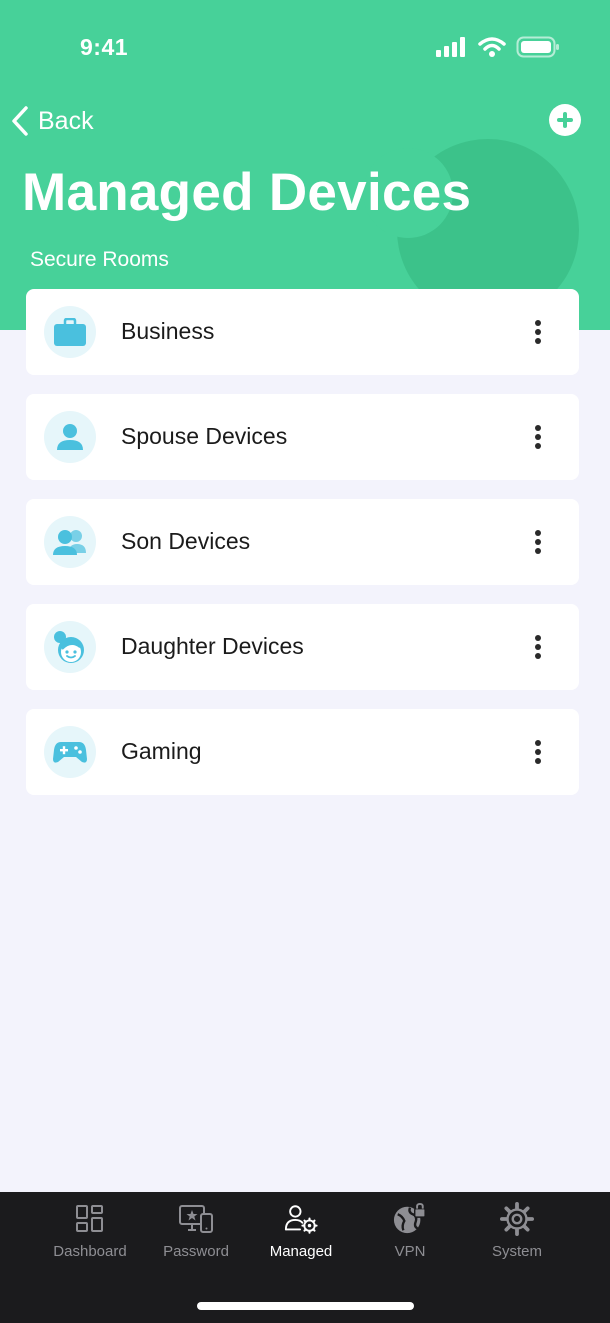 Image resolution: width=610 pixels, height=1323 pixels. Describe the element at coordinates (305, 1306) in the screenshot. I see `home-indicator` at that location.